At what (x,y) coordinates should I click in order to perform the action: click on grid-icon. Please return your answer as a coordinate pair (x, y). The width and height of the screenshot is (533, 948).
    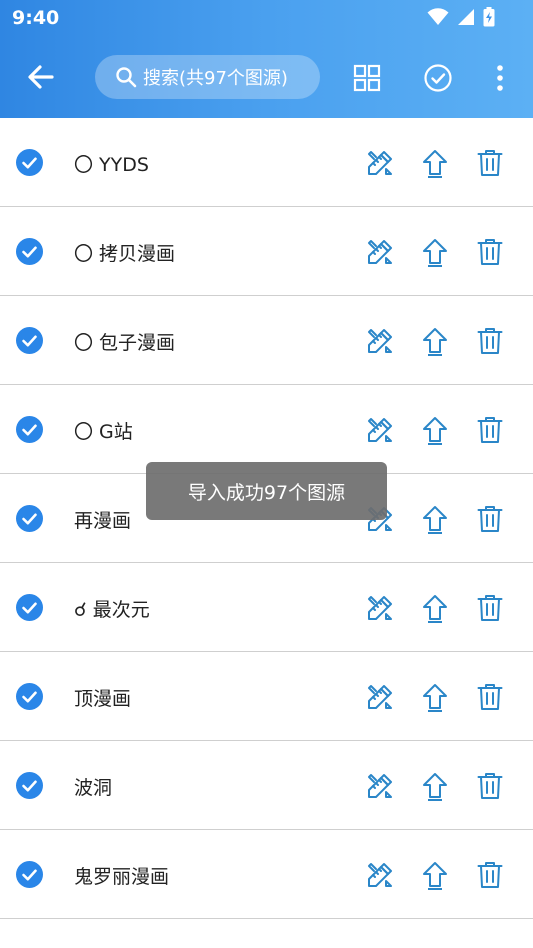
    Looking at the image, I should click on (367, 78).